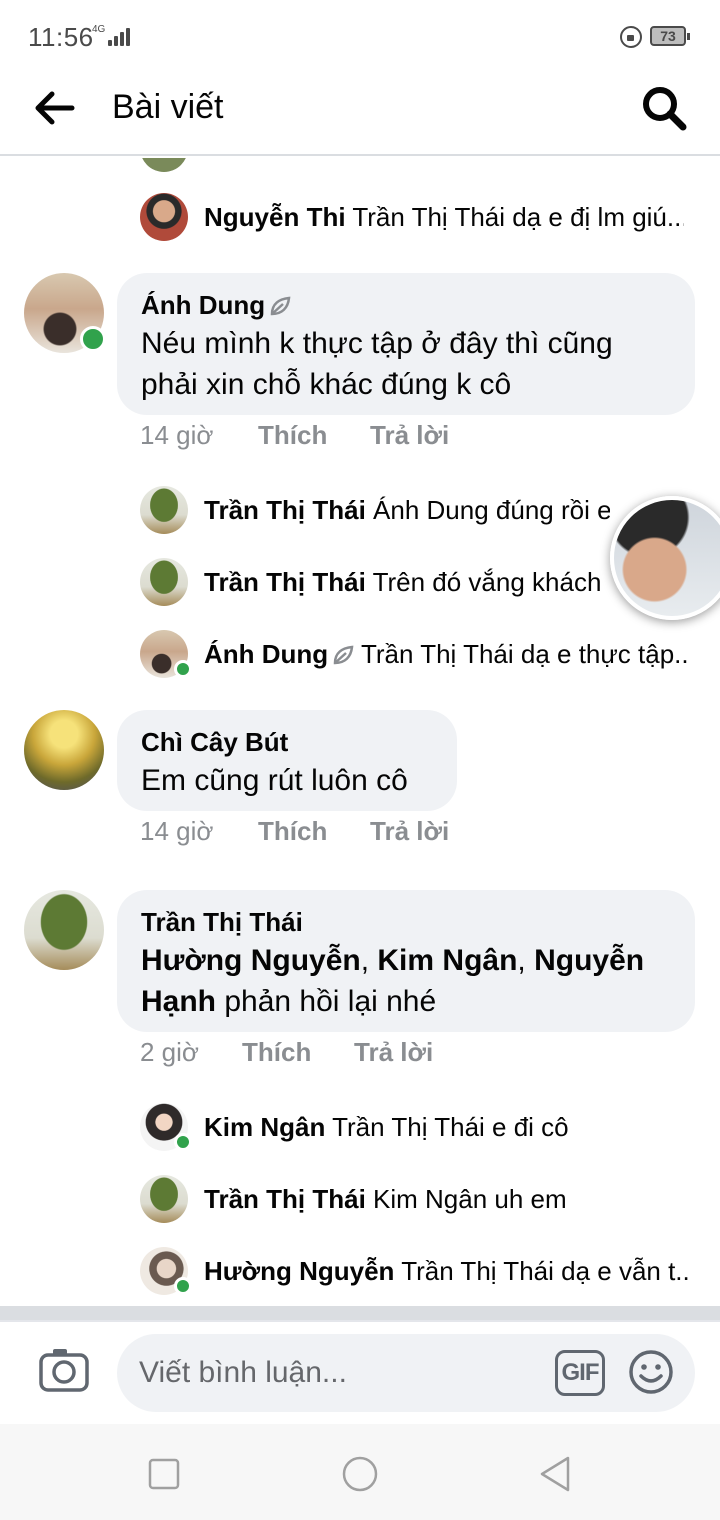 This screenshot has height=1520, width=720. I want to click on reply-item: Trần Thị Thái Trên đó vắng khách l, so click(407, 582).